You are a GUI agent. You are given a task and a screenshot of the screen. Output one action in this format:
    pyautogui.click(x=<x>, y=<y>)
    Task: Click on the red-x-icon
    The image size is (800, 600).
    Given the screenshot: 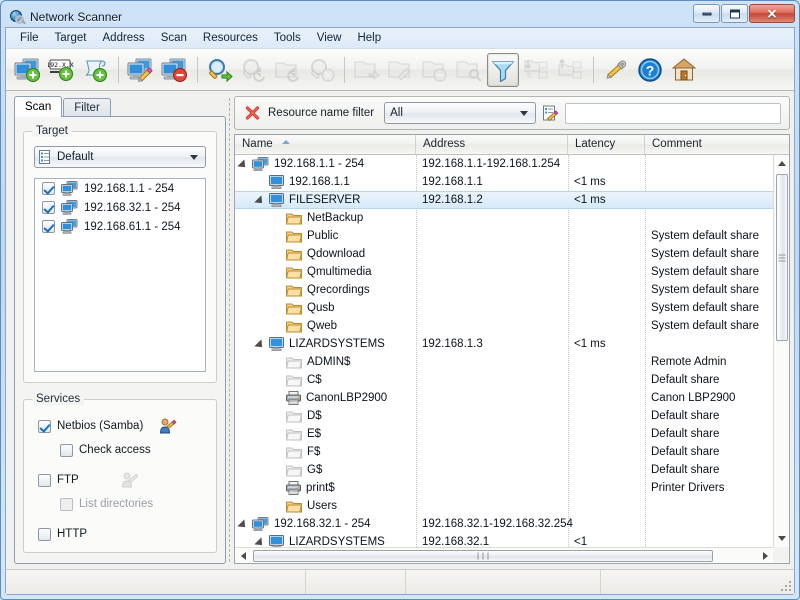 What is the action you would take?
    pyautogui.click(x=252, y=113)
    